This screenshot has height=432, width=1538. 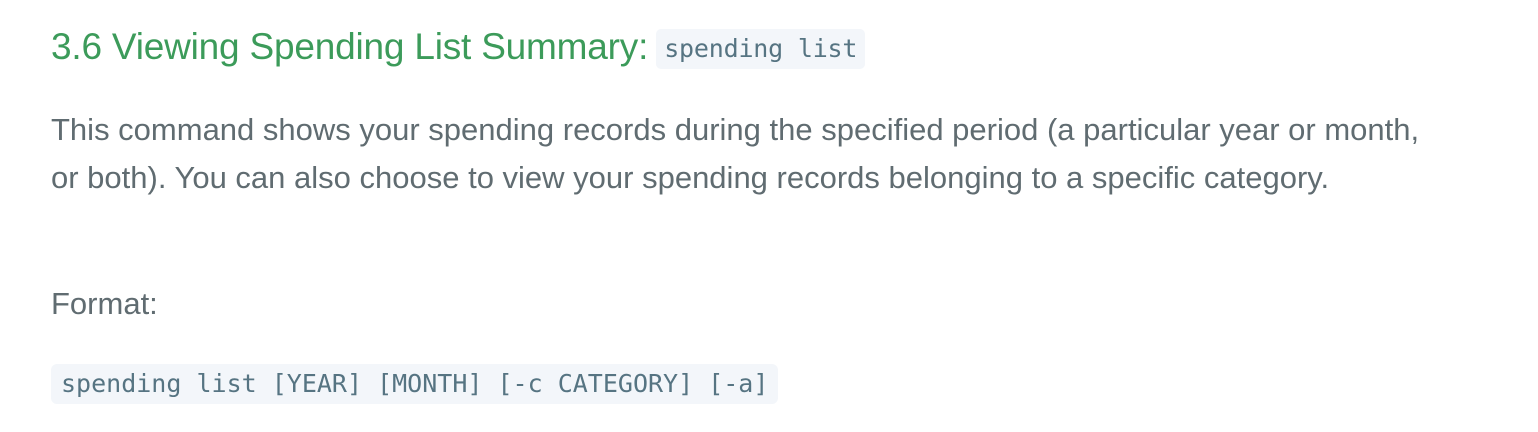 I want to click on heading-command-code: spending list, so click(x=761, y=49).